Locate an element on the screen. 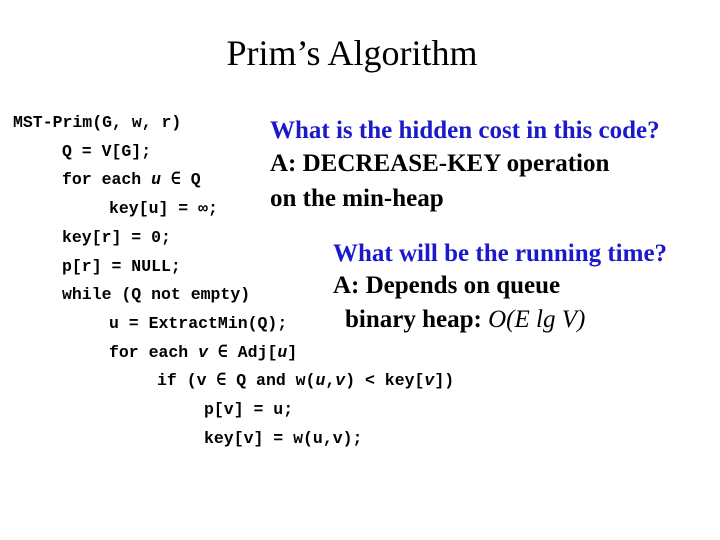 The width and height of the screenshot is (720, 540). code-line: key[r] = 0; is located at coordinates (116, 238).